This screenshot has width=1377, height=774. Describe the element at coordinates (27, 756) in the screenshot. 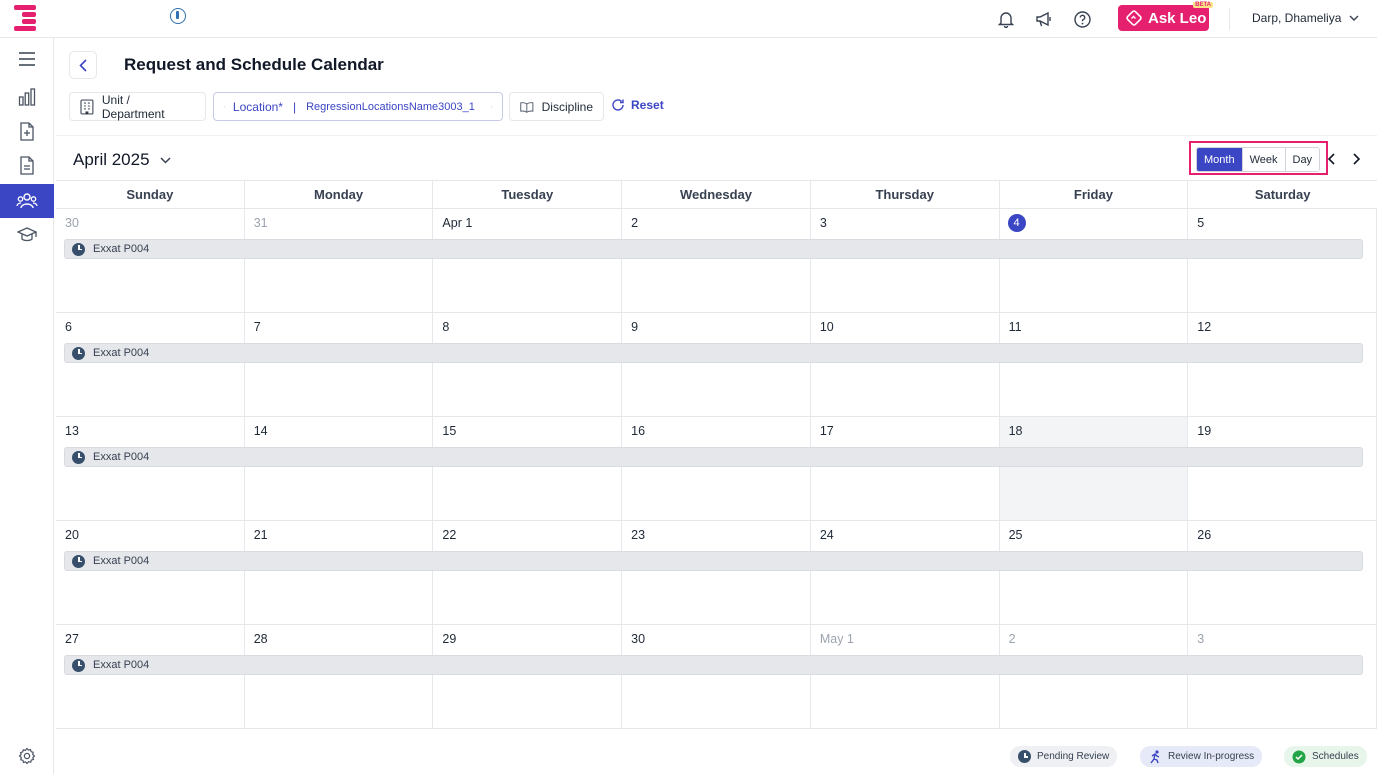

I see `settings-gear-icon` at that location.